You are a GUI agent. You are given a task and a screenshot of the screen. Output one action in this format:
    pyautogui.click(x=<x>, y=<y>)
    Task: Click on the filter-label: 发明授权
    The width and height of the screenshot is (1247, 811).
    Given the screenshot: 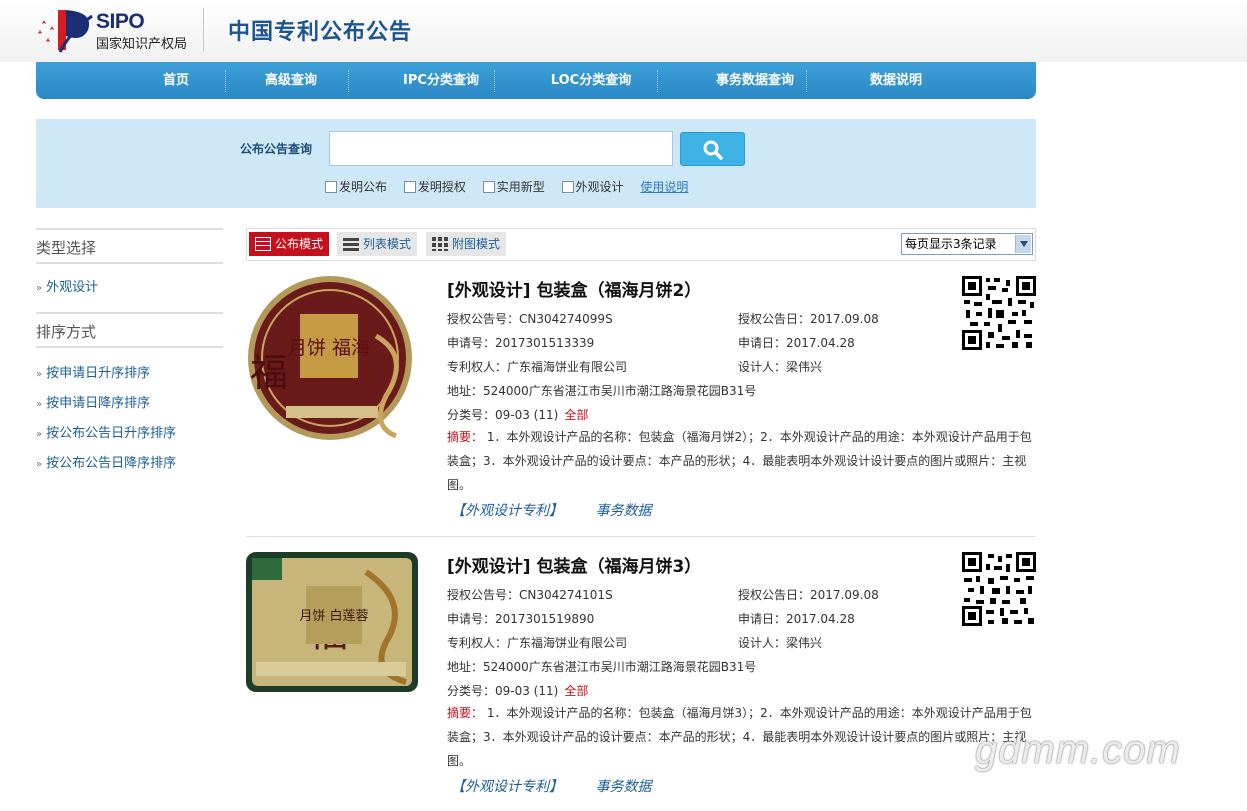 What is the action you would take?
    pyautogui.click(x=441, y=187)
    